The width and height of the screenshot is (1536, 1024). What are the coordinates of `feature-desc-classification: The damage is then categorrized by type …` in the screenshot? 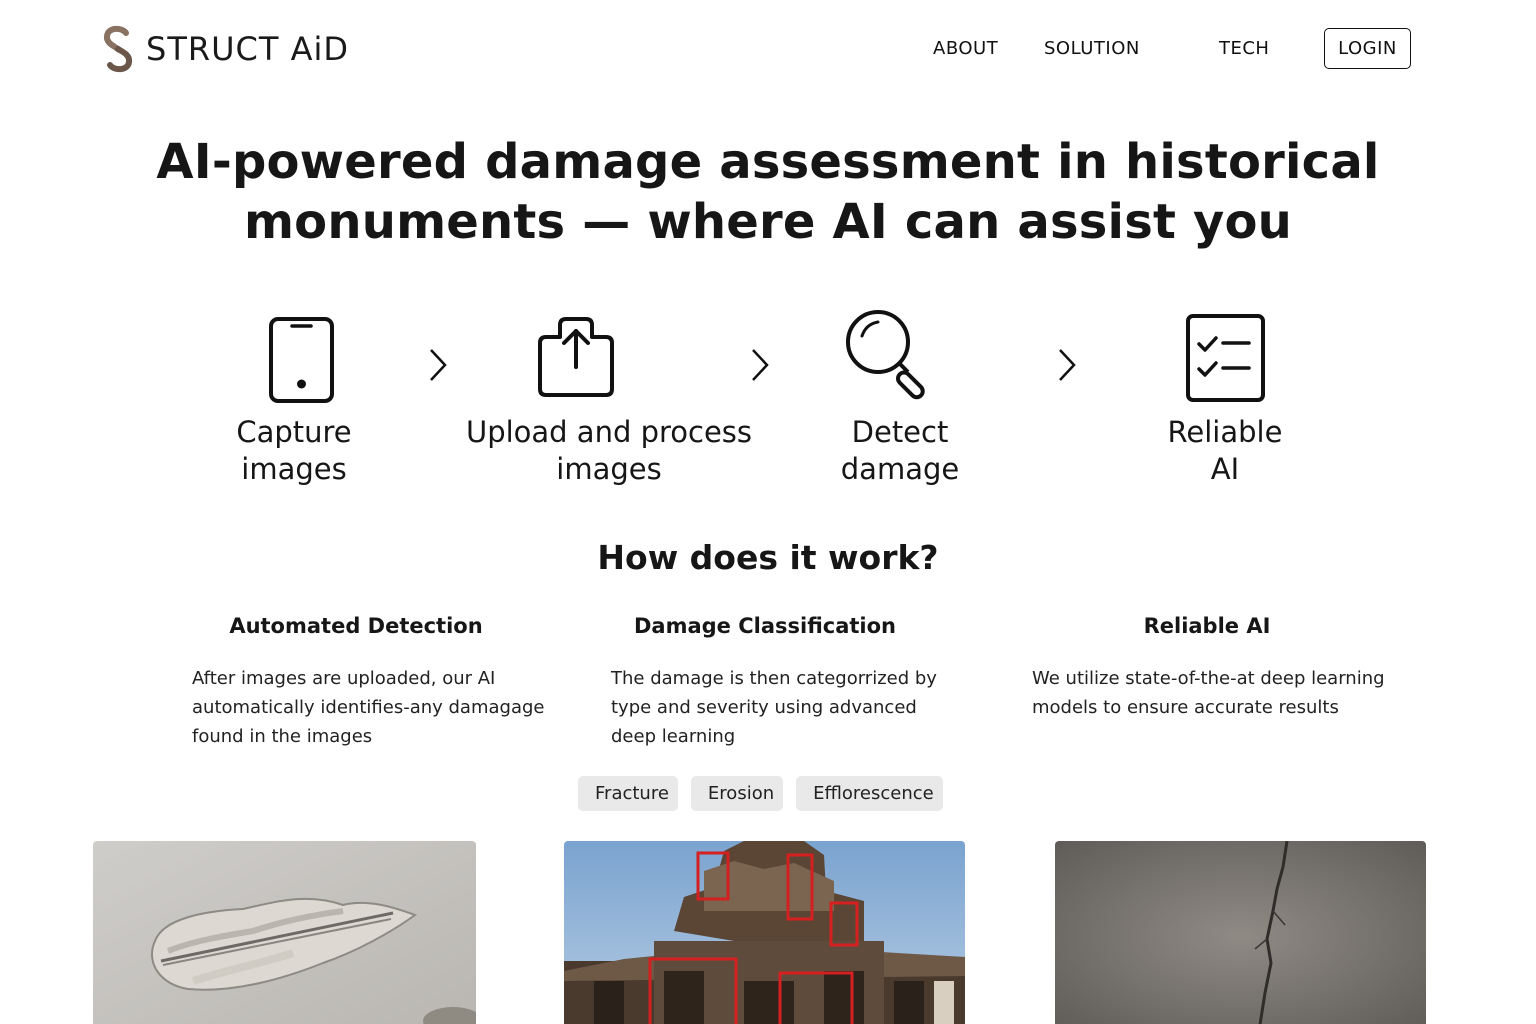 It's located at (774, 707).